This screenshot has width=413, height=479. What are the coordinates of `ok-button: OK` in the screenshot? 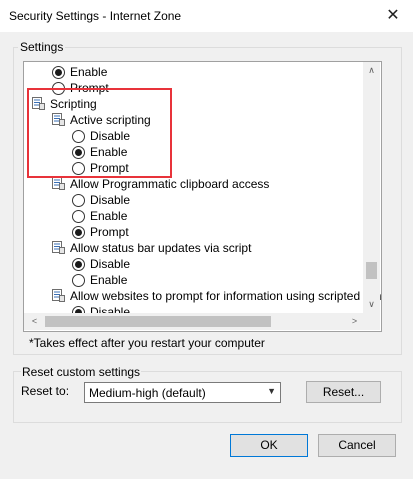 It's located at (269, 445).